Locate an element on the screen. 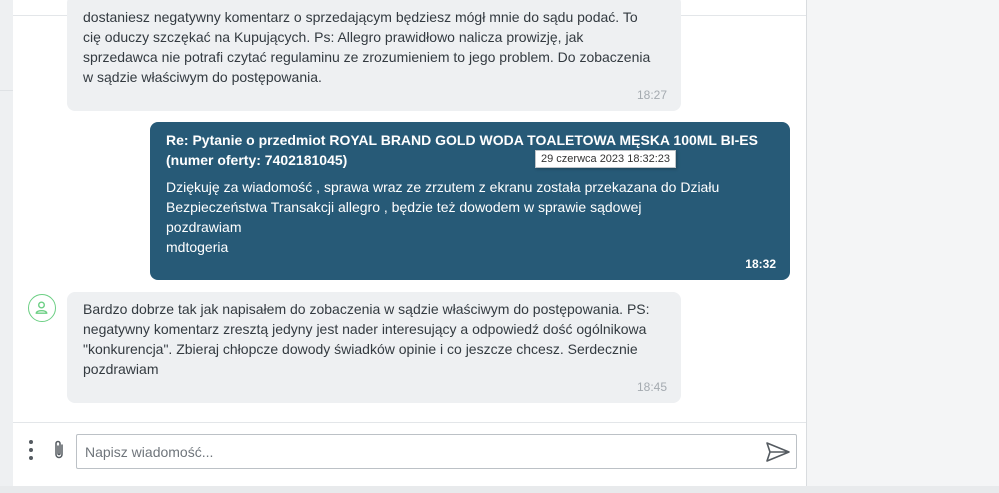 The image size is (999, 493). left-panel-strip is located at coordinates (7, 246).